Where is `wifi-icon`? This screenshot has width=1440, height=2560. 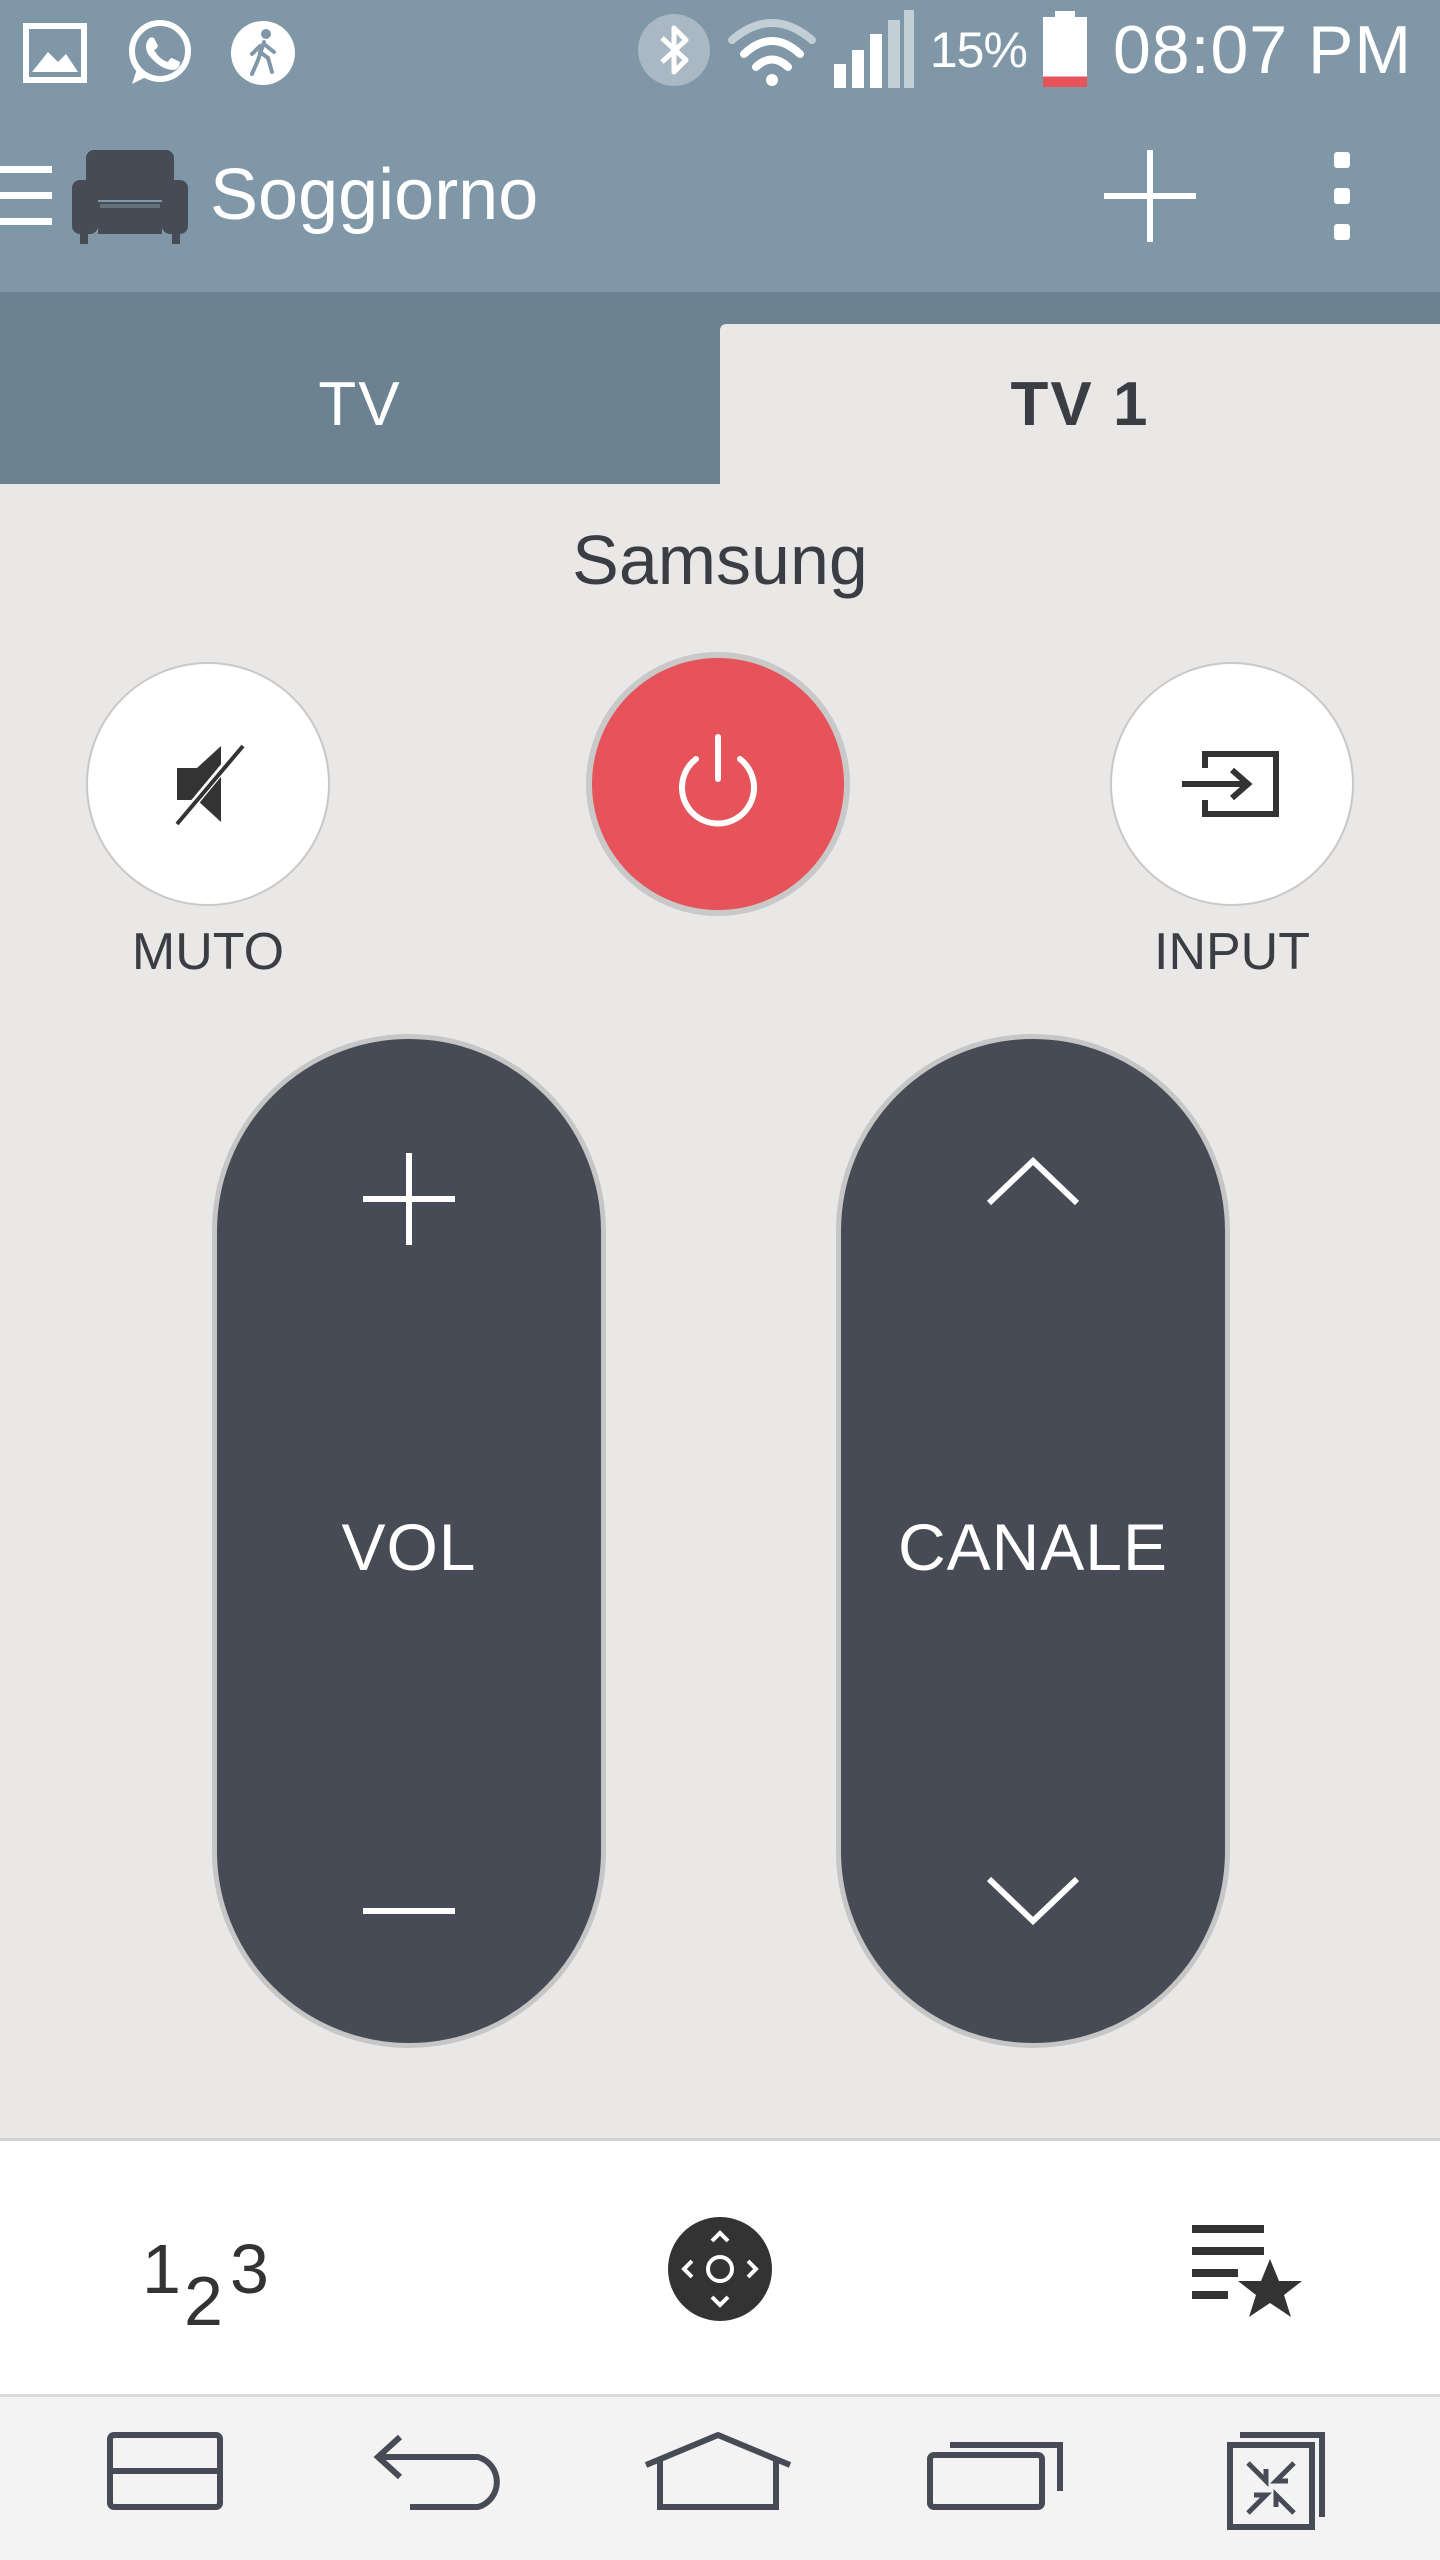 wifi-icon is located at coordinates (771, 52).